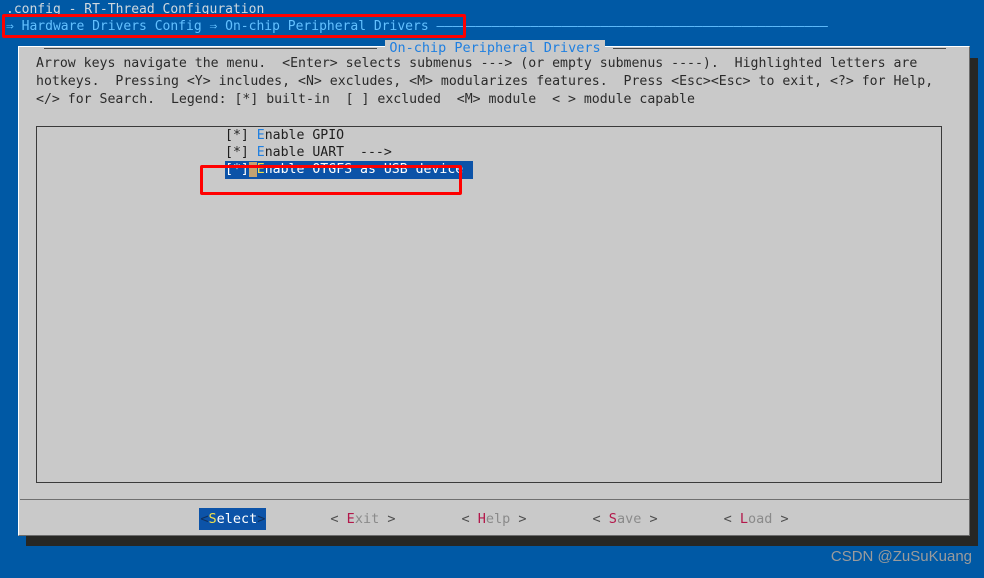 This screenshot has width=984, height=578. I want to click on button-separator, so click(495, 499).